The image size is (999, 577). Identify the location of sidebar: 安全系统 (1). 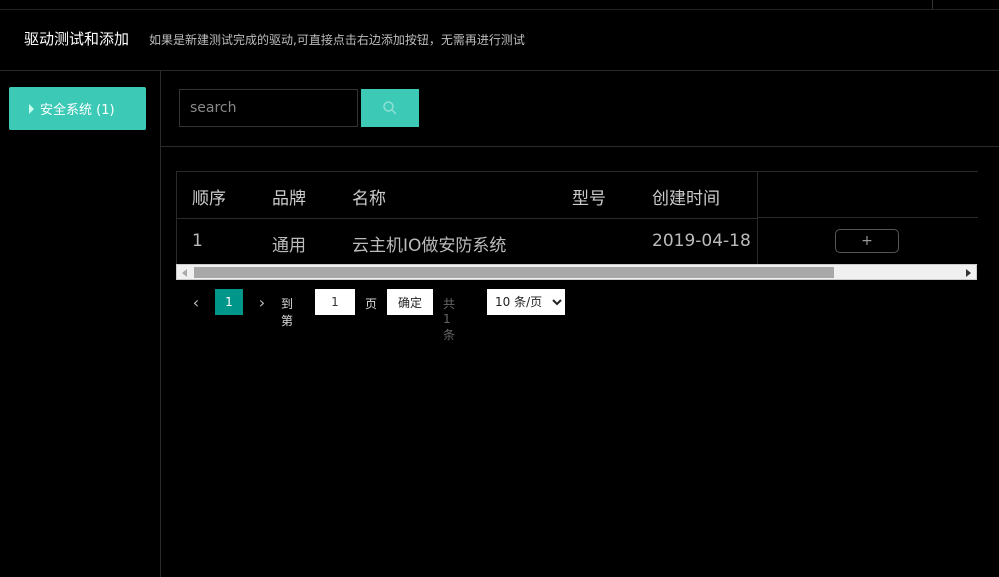
(80, 324).